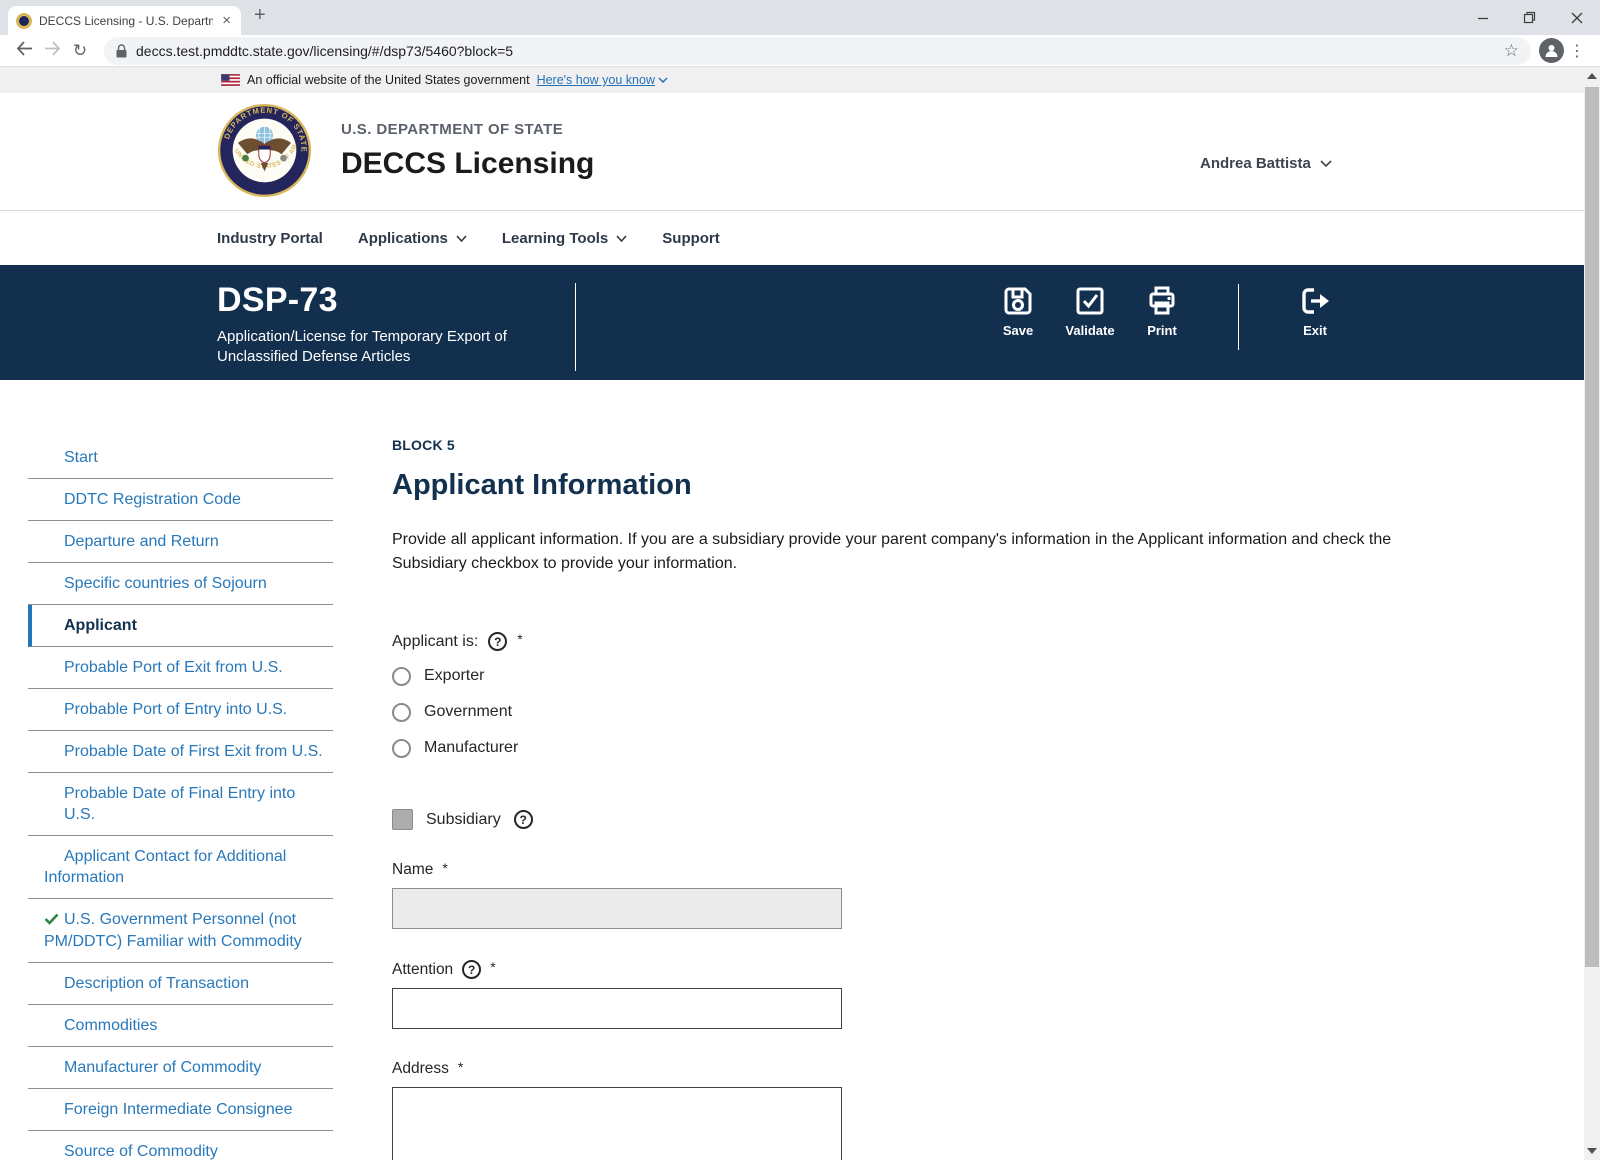  What do you see at coordinates (468, 163) in the screenshot?
I see `app-title: DECCS Licensing` at bounding box center [468, 163].